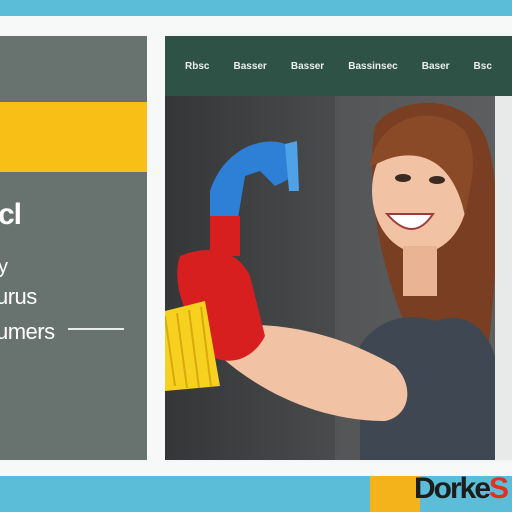 The width and height of the screenshot is (512, 512). What do you see at coordinates (483, 66) in the screenshot?
I see `nav-item-6: Bsc` at bounding box center [483, 66].